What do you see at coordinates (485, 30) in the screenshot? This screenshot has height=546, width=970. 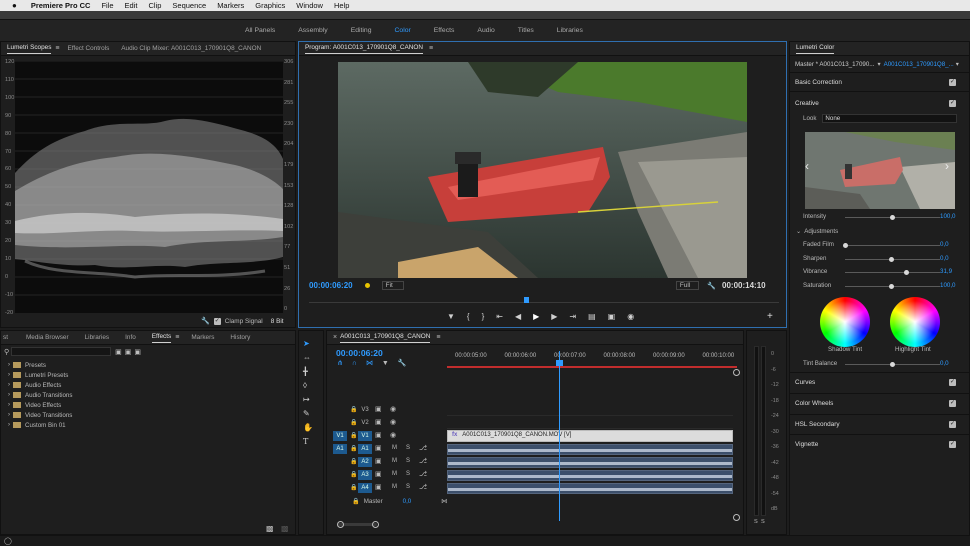 I see `workspace-tab-audio: Audio` at bounding box center [485, 30].